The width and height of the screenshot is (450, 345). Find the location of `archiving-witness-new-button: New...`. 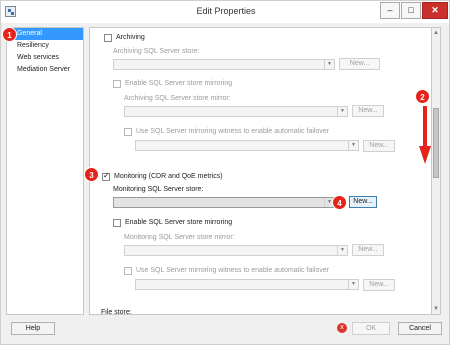

archiving-witness-new-button: New... is located at coordinates (379, 146).